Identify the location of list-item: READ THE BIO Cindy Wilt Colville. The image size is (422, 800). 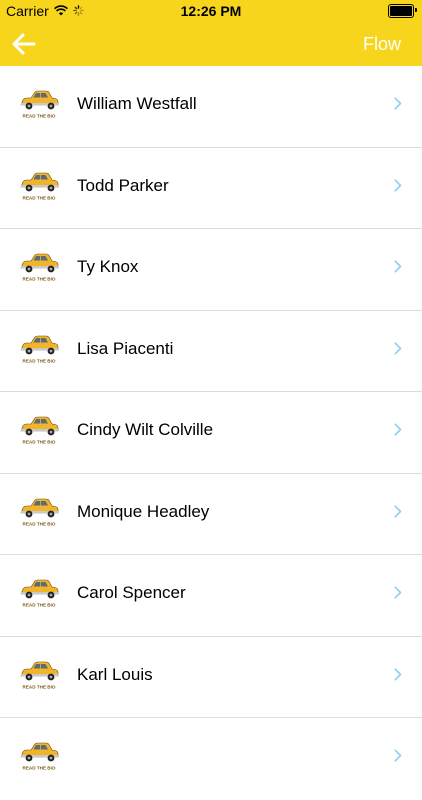
(211, 433).